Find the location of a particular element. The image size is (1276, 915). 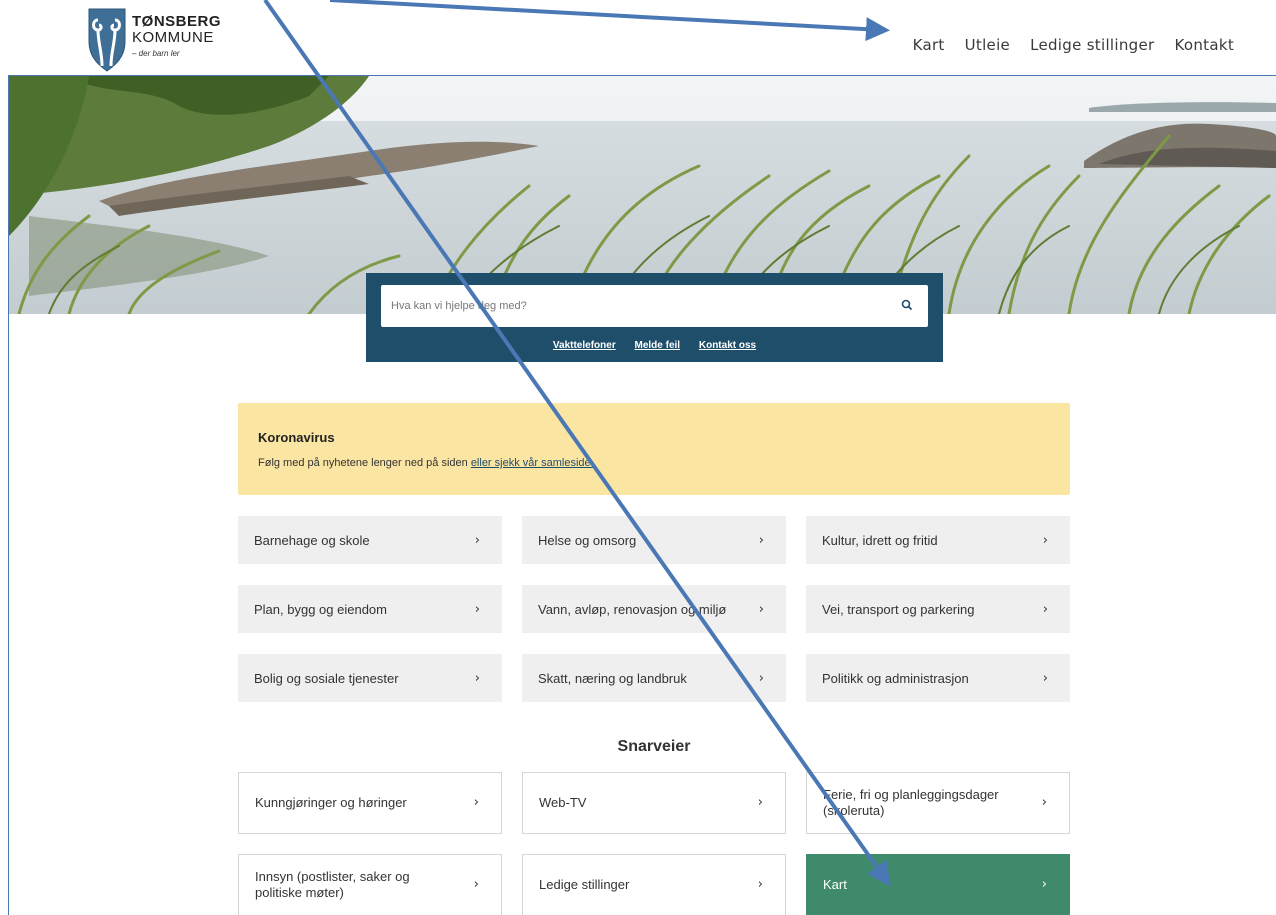

category-label: Vei, transport og parkering is located at coordinates (898, 609).